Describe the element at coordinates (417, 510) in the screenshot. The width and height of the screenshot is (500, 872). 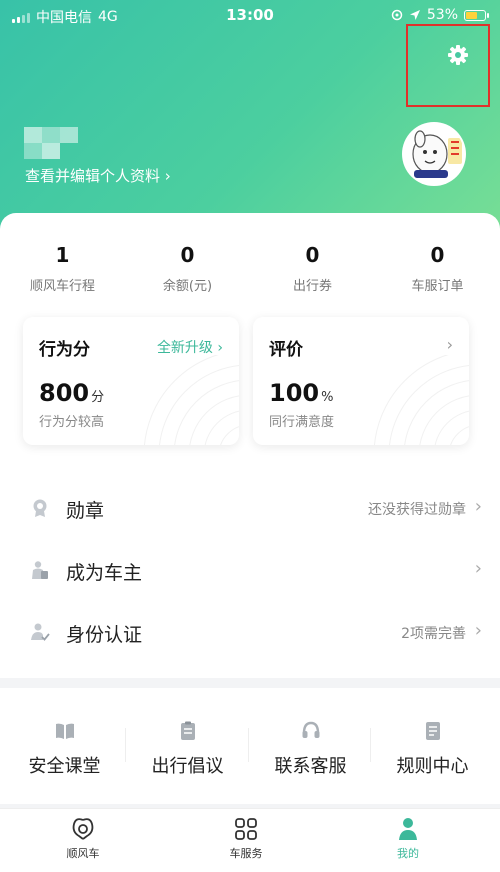
I see `menu-subtitle: 还没获得过勋章` at that location.